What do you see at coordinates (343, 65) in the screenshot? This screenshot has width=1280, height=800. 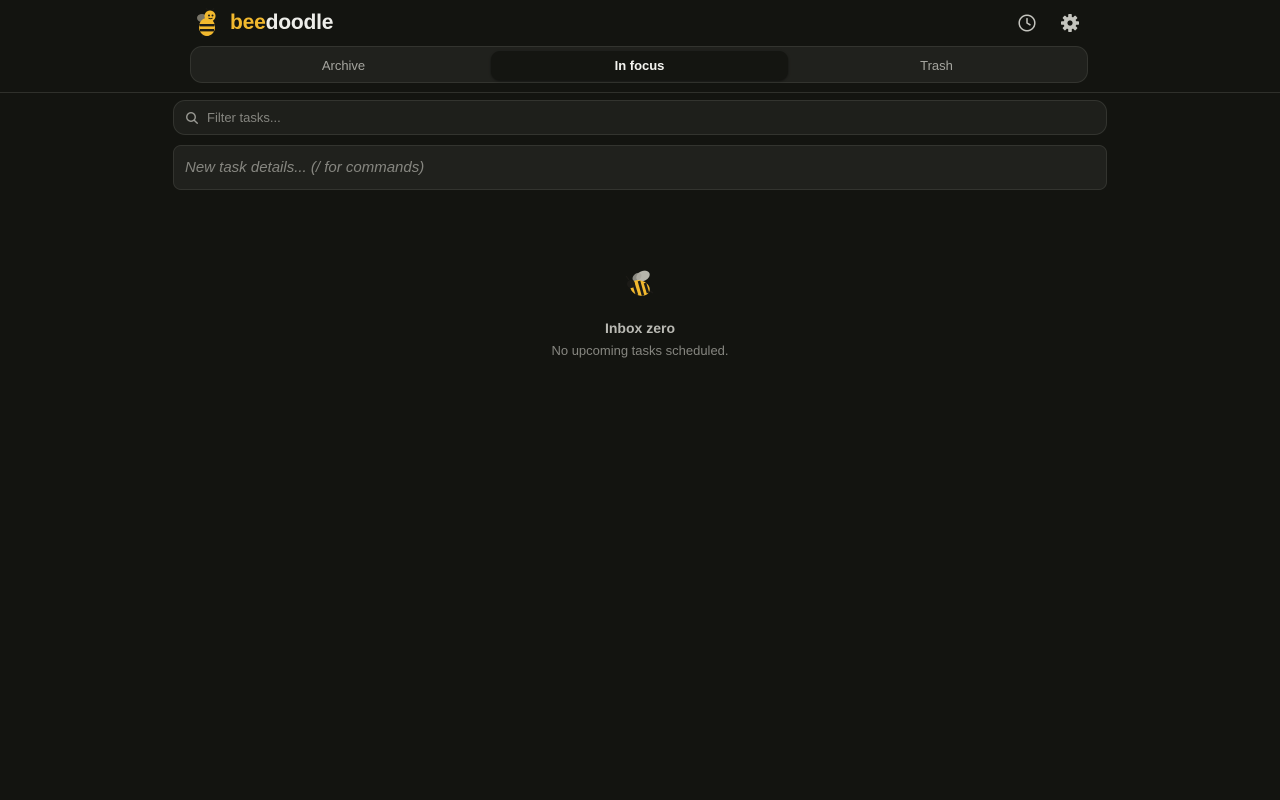 I see `tab-archive: Archive` at bounding box center [343, 65].